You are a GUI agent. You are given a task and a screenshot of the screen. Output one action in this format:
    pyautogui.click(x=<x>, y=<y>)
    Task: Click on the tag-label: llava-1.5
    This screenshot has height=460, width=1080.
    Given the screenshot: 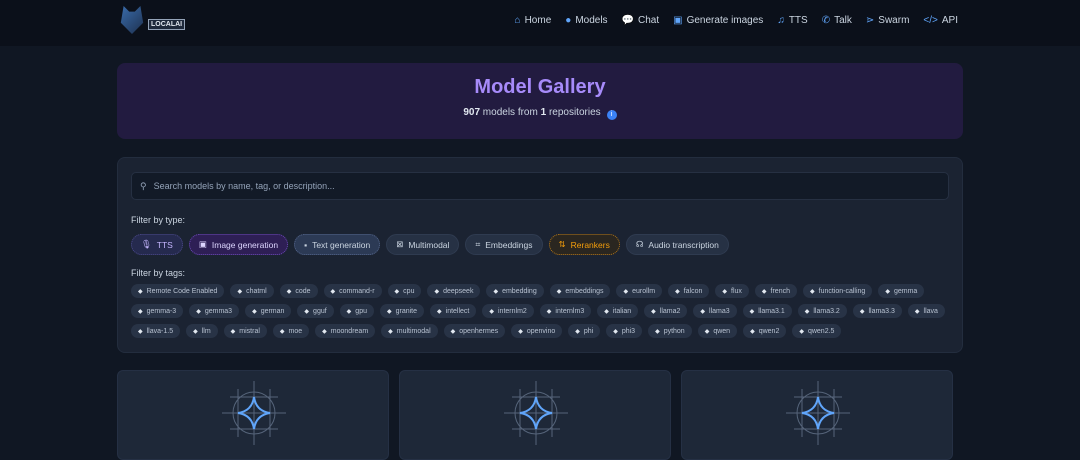 What is the action you would take?
    pyautogui.click(x=160, y=331)
    